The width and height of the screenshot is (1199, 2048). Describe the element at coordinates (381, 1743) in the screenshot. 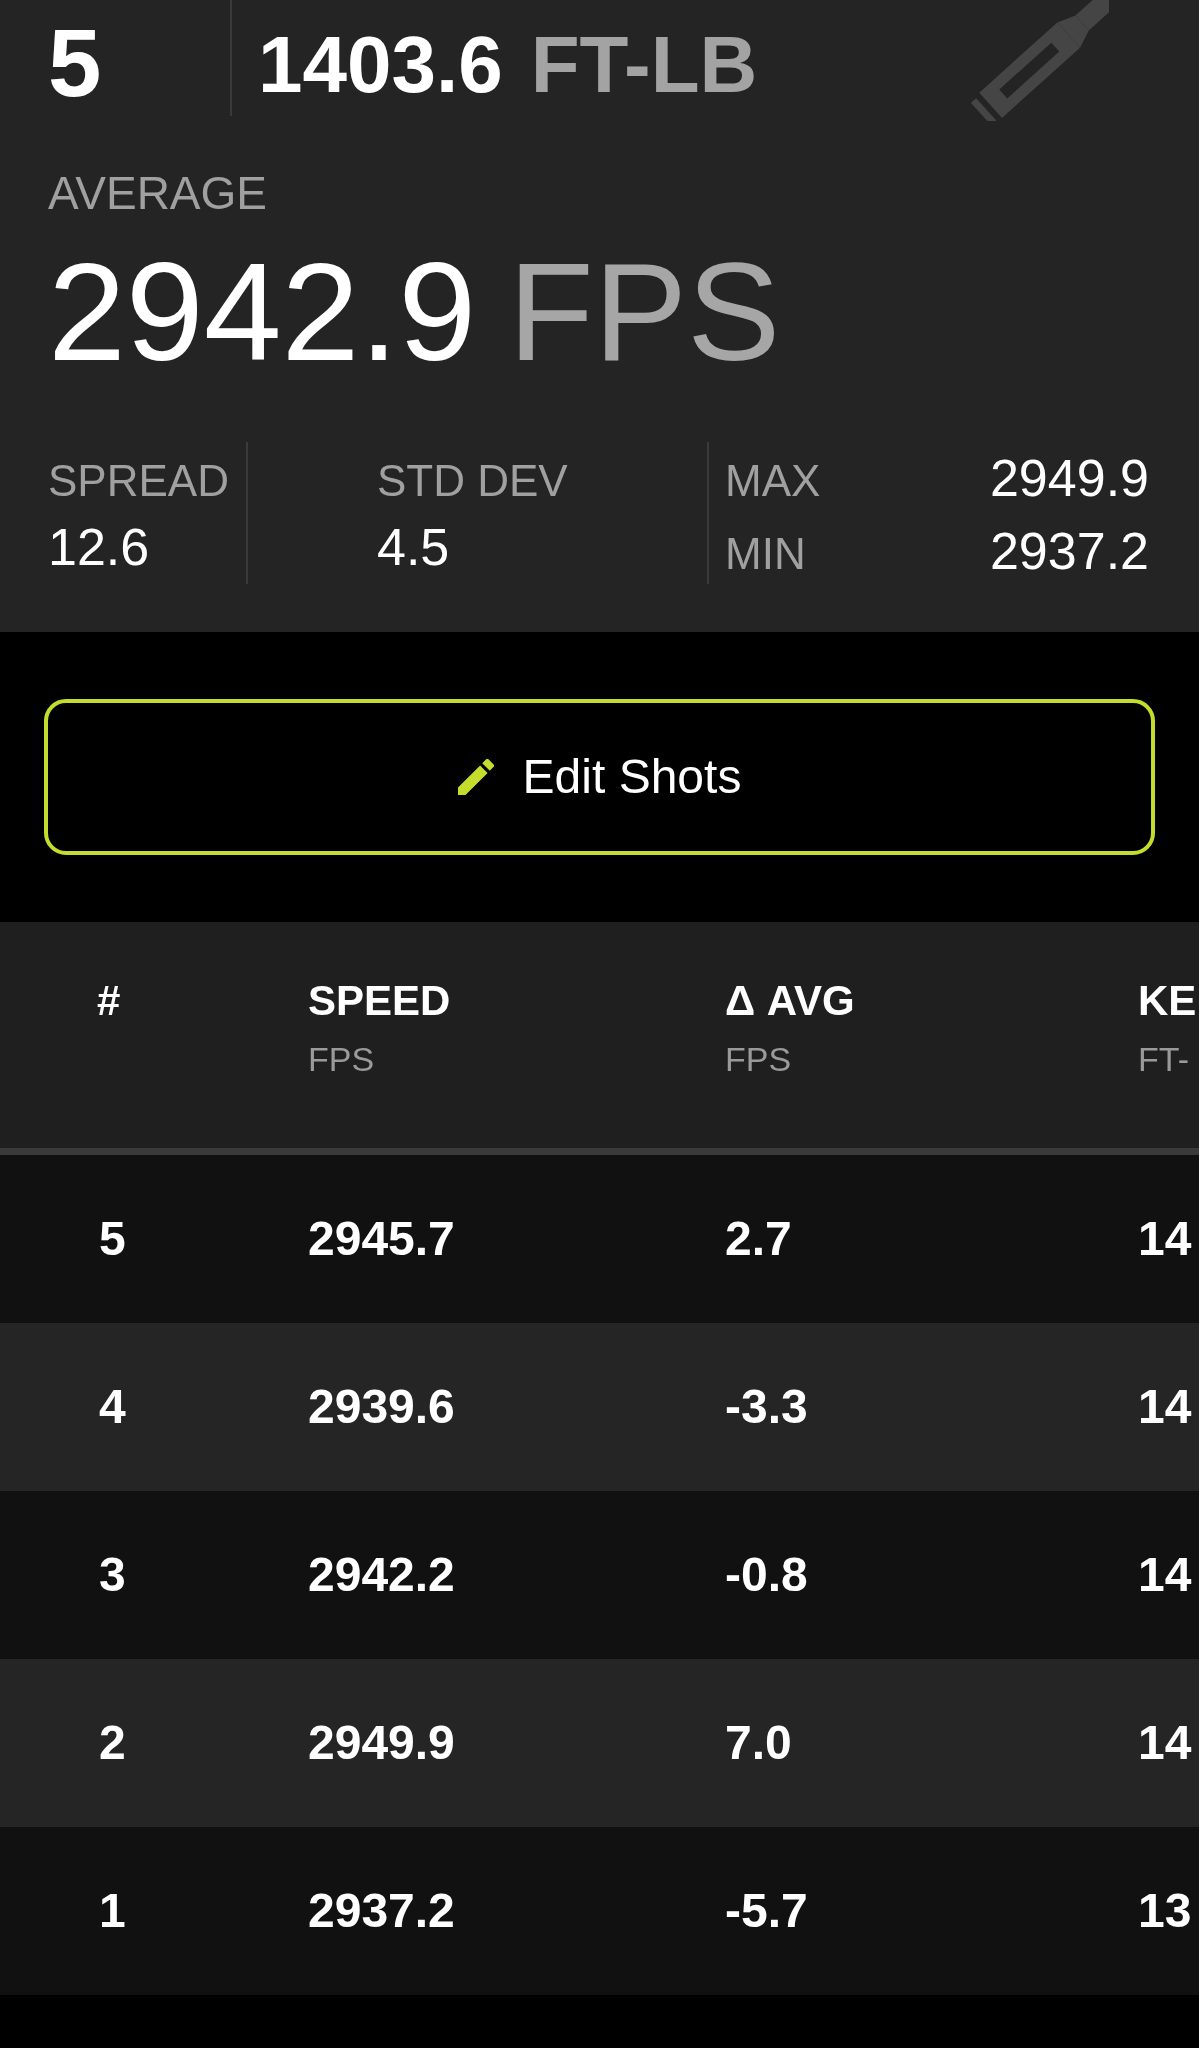

I see `table-cell: 2949.9` at that location.